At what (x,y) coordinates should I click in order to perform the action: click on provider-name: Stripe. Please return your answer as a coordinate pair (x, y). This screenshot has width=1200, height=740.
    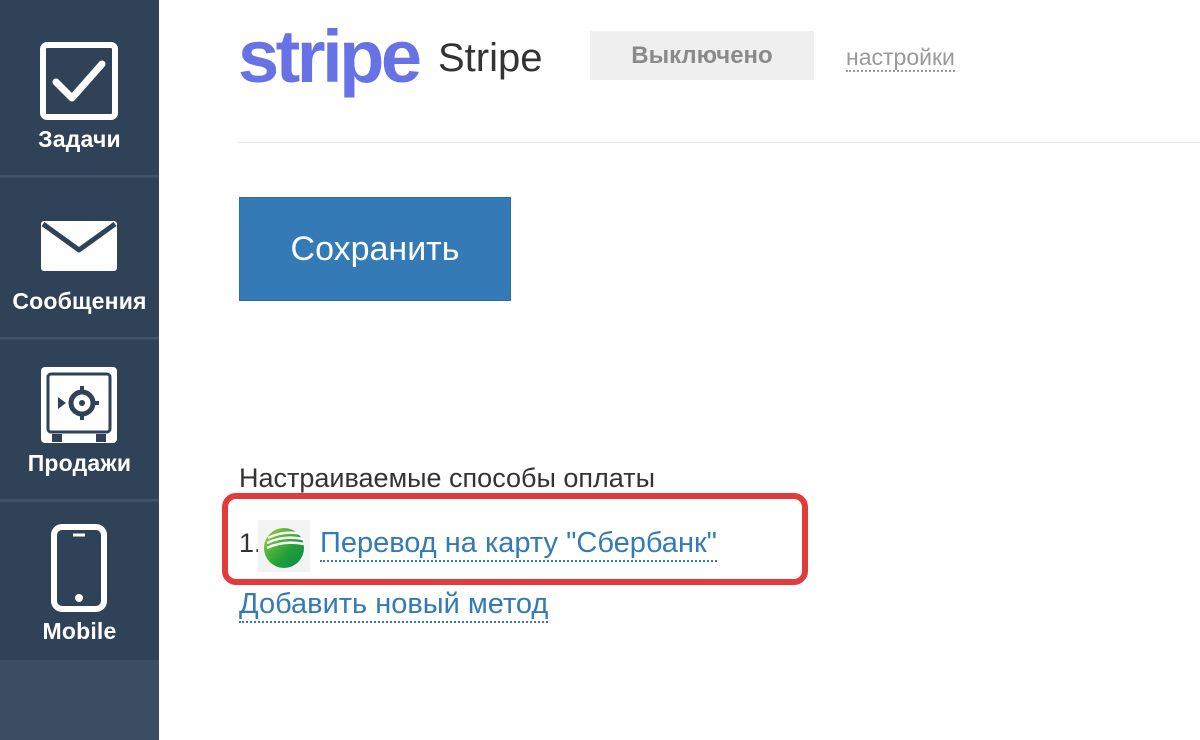
    Looking at the image, I should click on (490, 58).